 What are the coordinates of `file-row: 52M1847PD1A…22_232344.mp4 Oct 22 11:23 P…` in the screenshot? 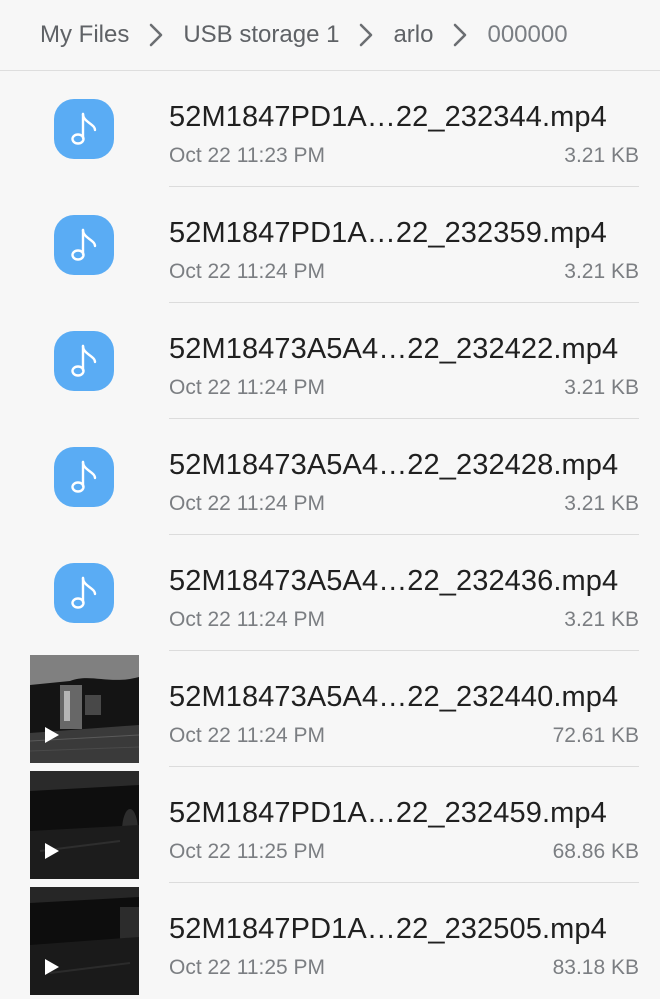 It's located at (330, 129).